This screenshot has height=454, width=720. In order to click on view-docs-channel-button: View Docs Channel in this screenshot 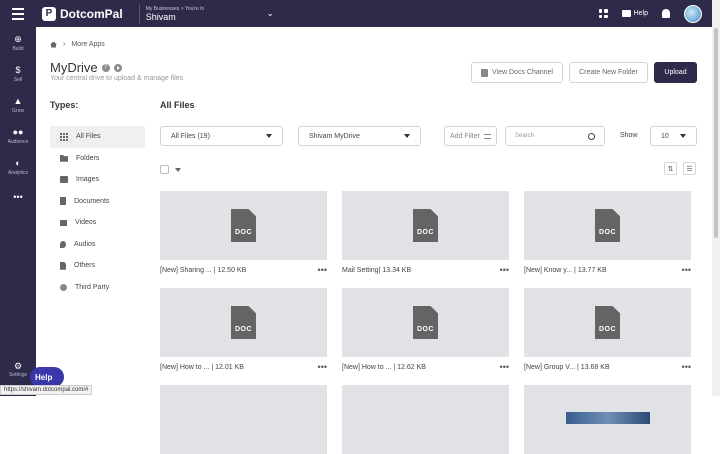, I will do `click(517, 72)`.